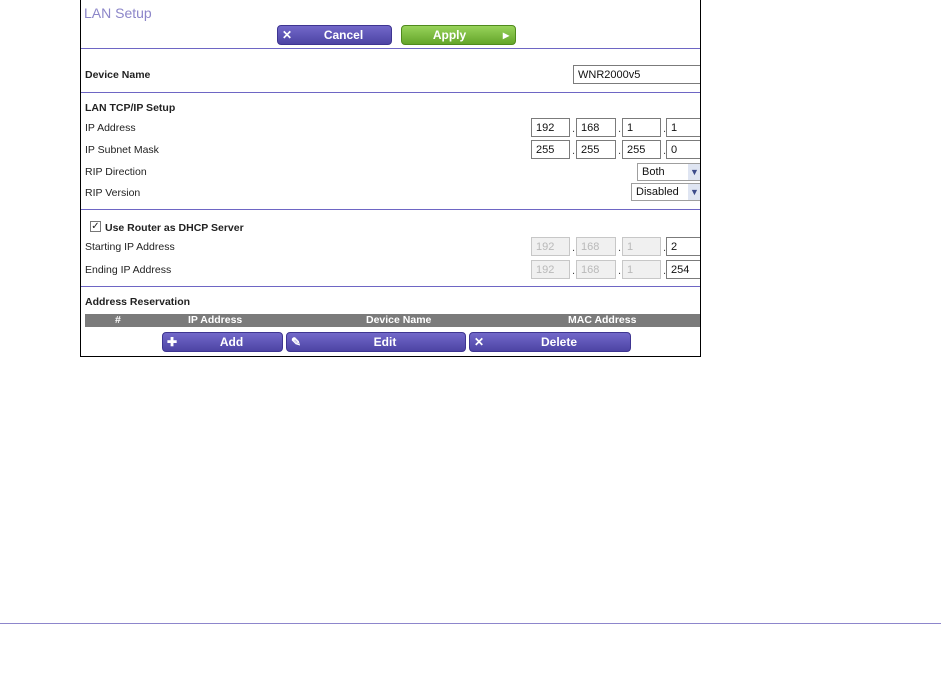 Image resolution: width=941 pixels, height=691 pixels. Describe the element at coordinates (602, 320) in the screenshot. I see `column-header-mac-address: MAC Address` at that location.